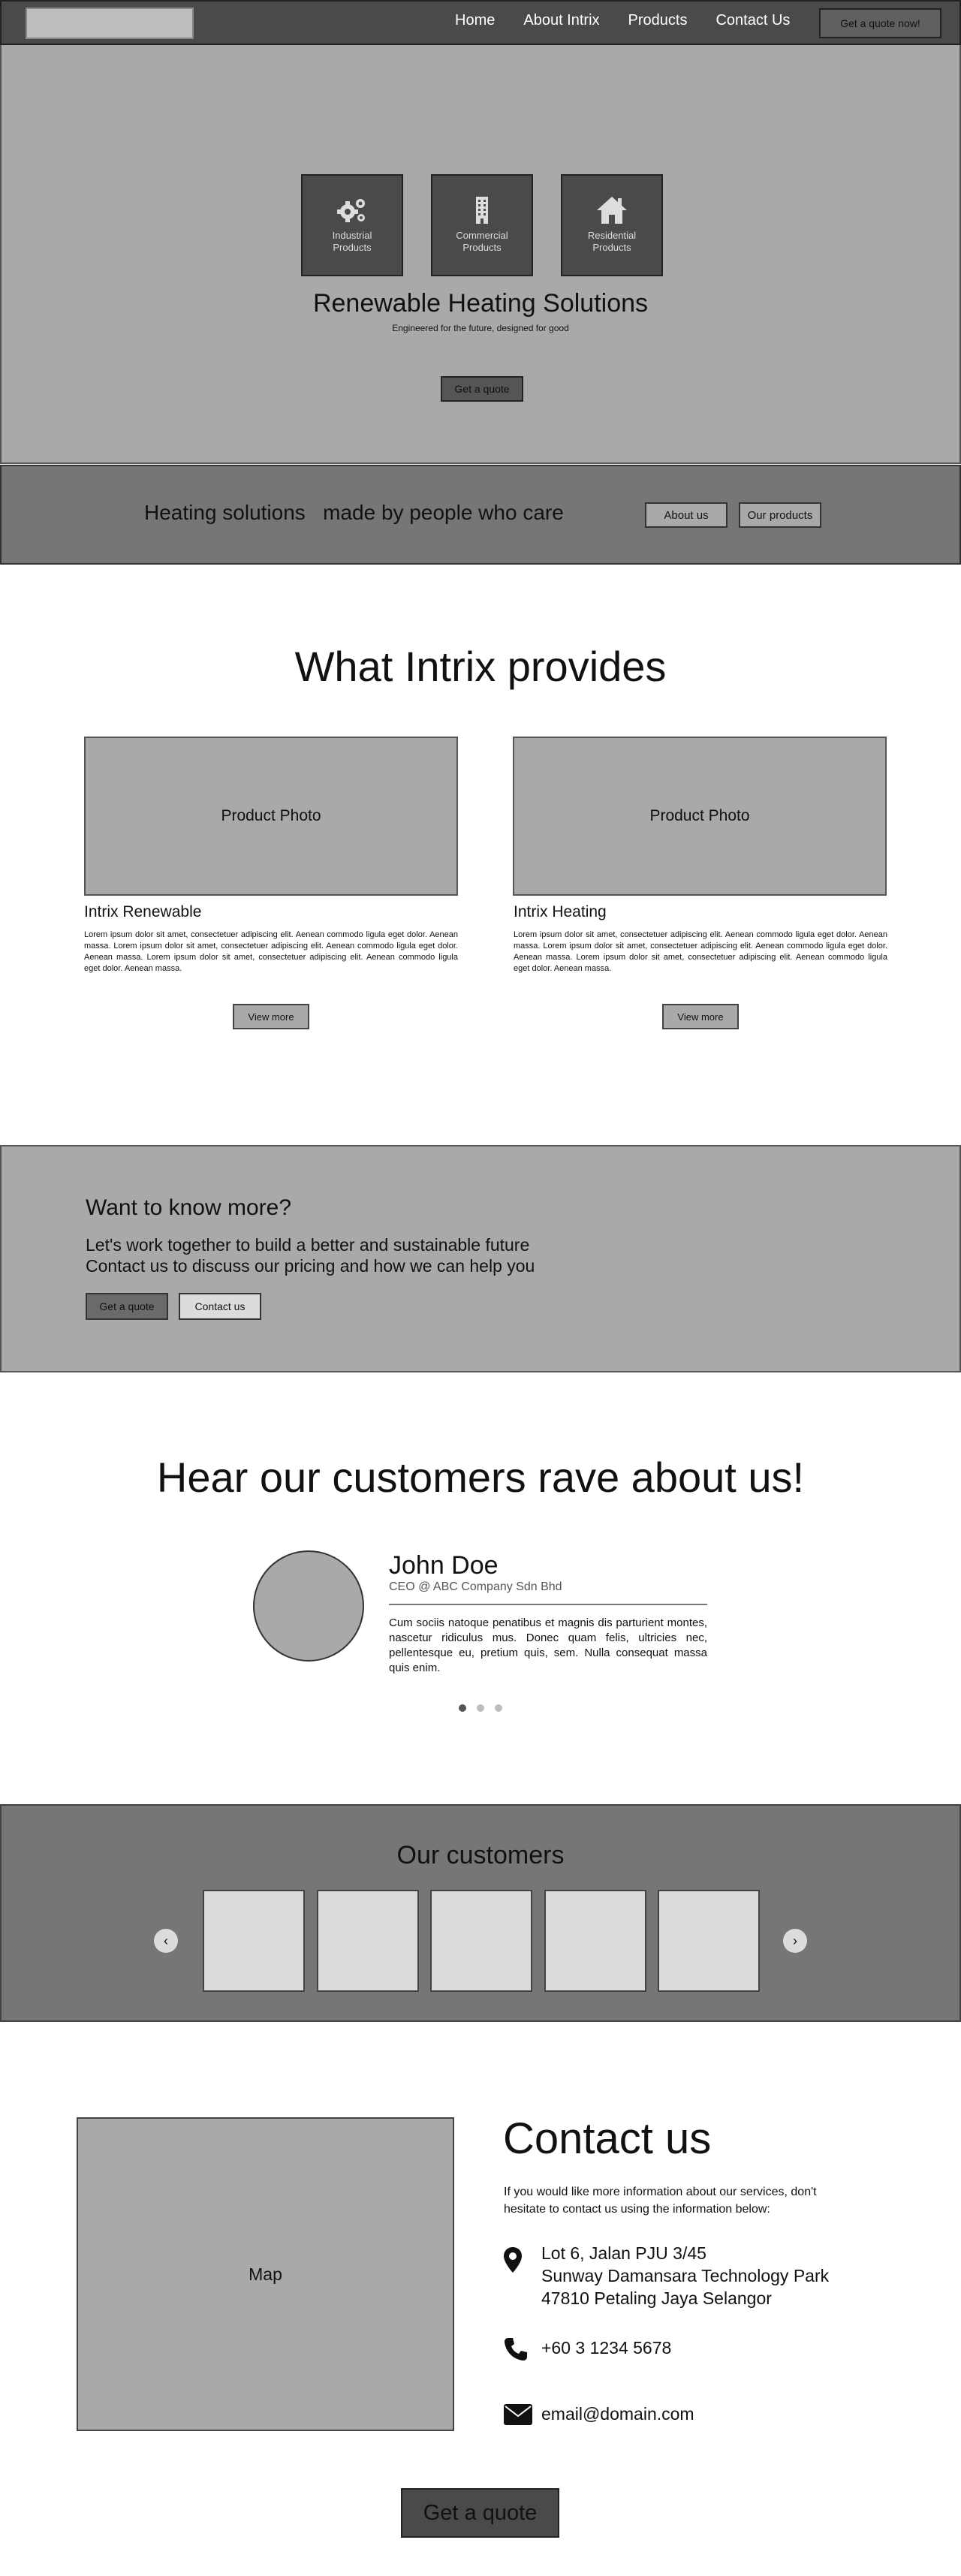 This screenshot has width=961, height=2576. What do you see at coordinates (166, 1941) in the screenshot?
I see `chevron-left-icon: ‹` at bounding box center [166, 1941].